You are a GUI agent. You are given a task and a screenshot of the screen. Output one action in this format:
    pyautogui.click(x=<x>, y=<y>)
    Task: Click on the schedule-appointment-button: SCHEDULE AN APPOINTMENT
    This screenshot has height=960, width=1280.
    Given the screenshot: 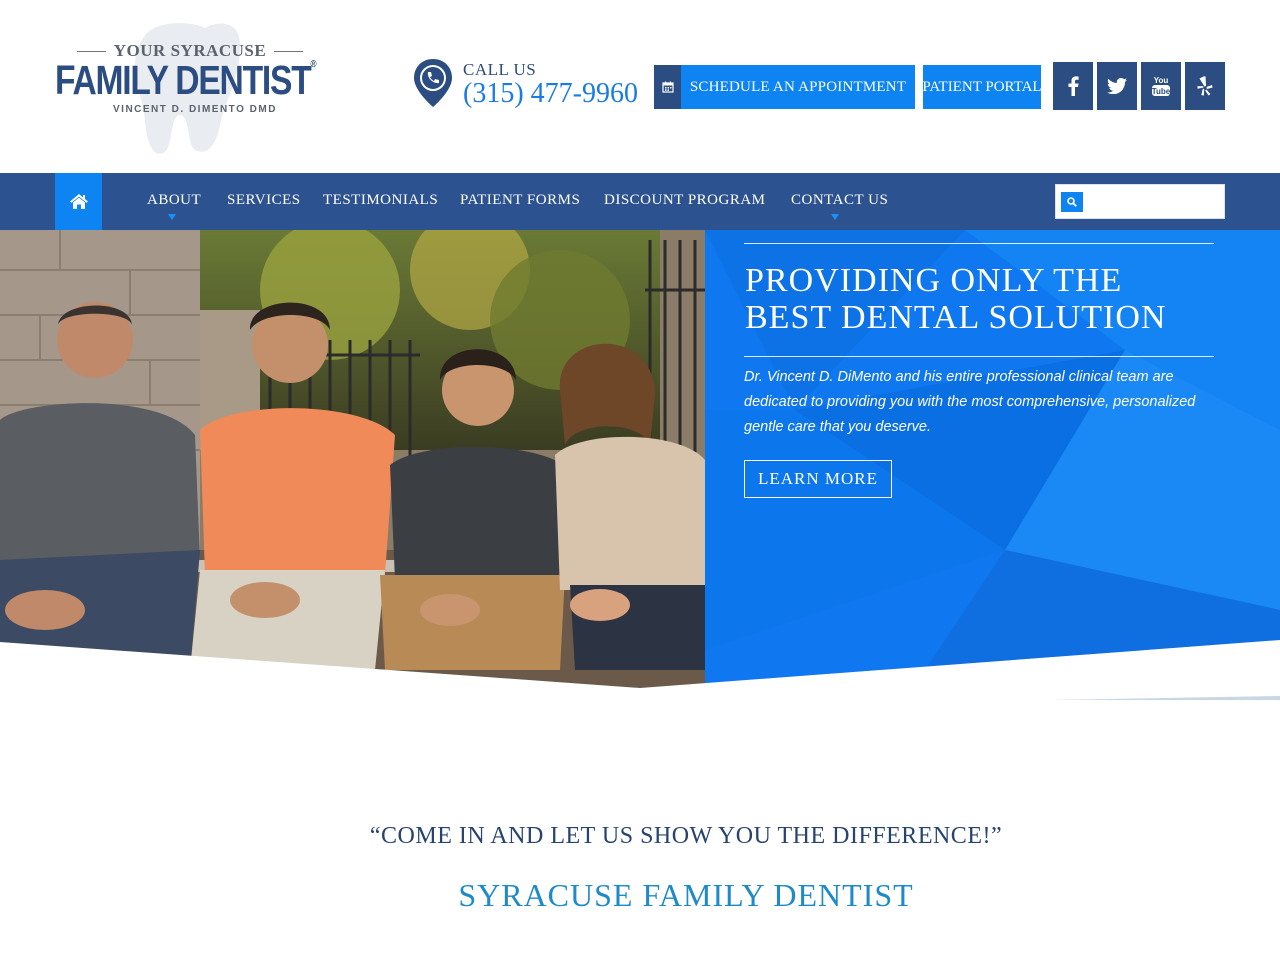 What is the action you would take?
    pyautogui.click(x=784, y=87)
    